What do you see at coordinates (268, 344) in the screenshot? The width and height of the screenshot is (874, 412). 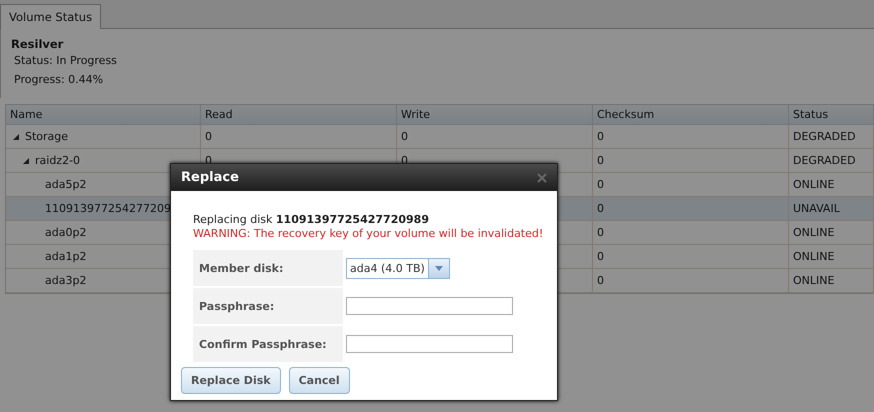 I see `field-label: Confirm Passphrase:` at bounding box center [268, 344].